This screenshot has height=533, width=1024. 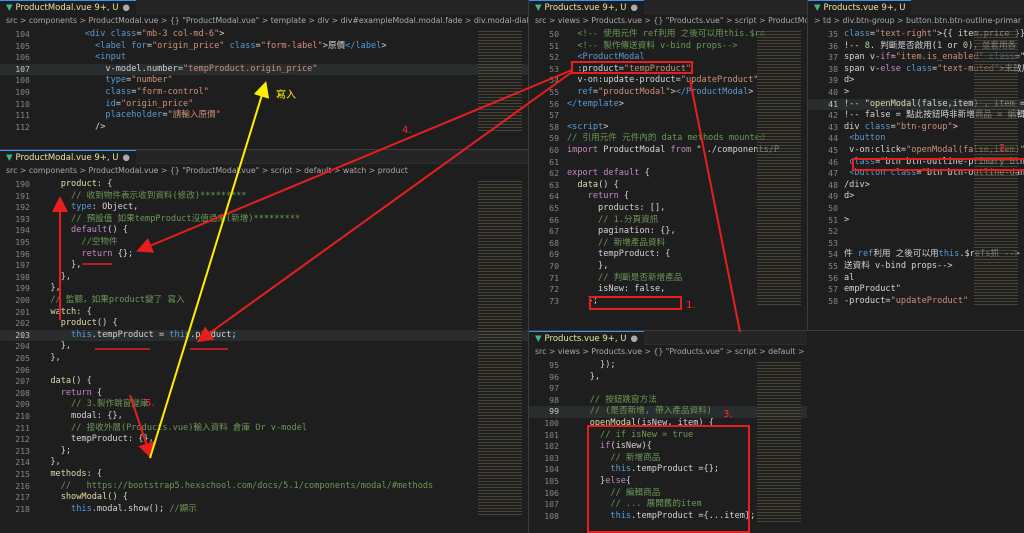 What do you see at coordinates (652, 47) in the screenshot?
I see `code-line: <!-- 製作傳送資料 v-bind props-->` at bounding box center [652, 47].